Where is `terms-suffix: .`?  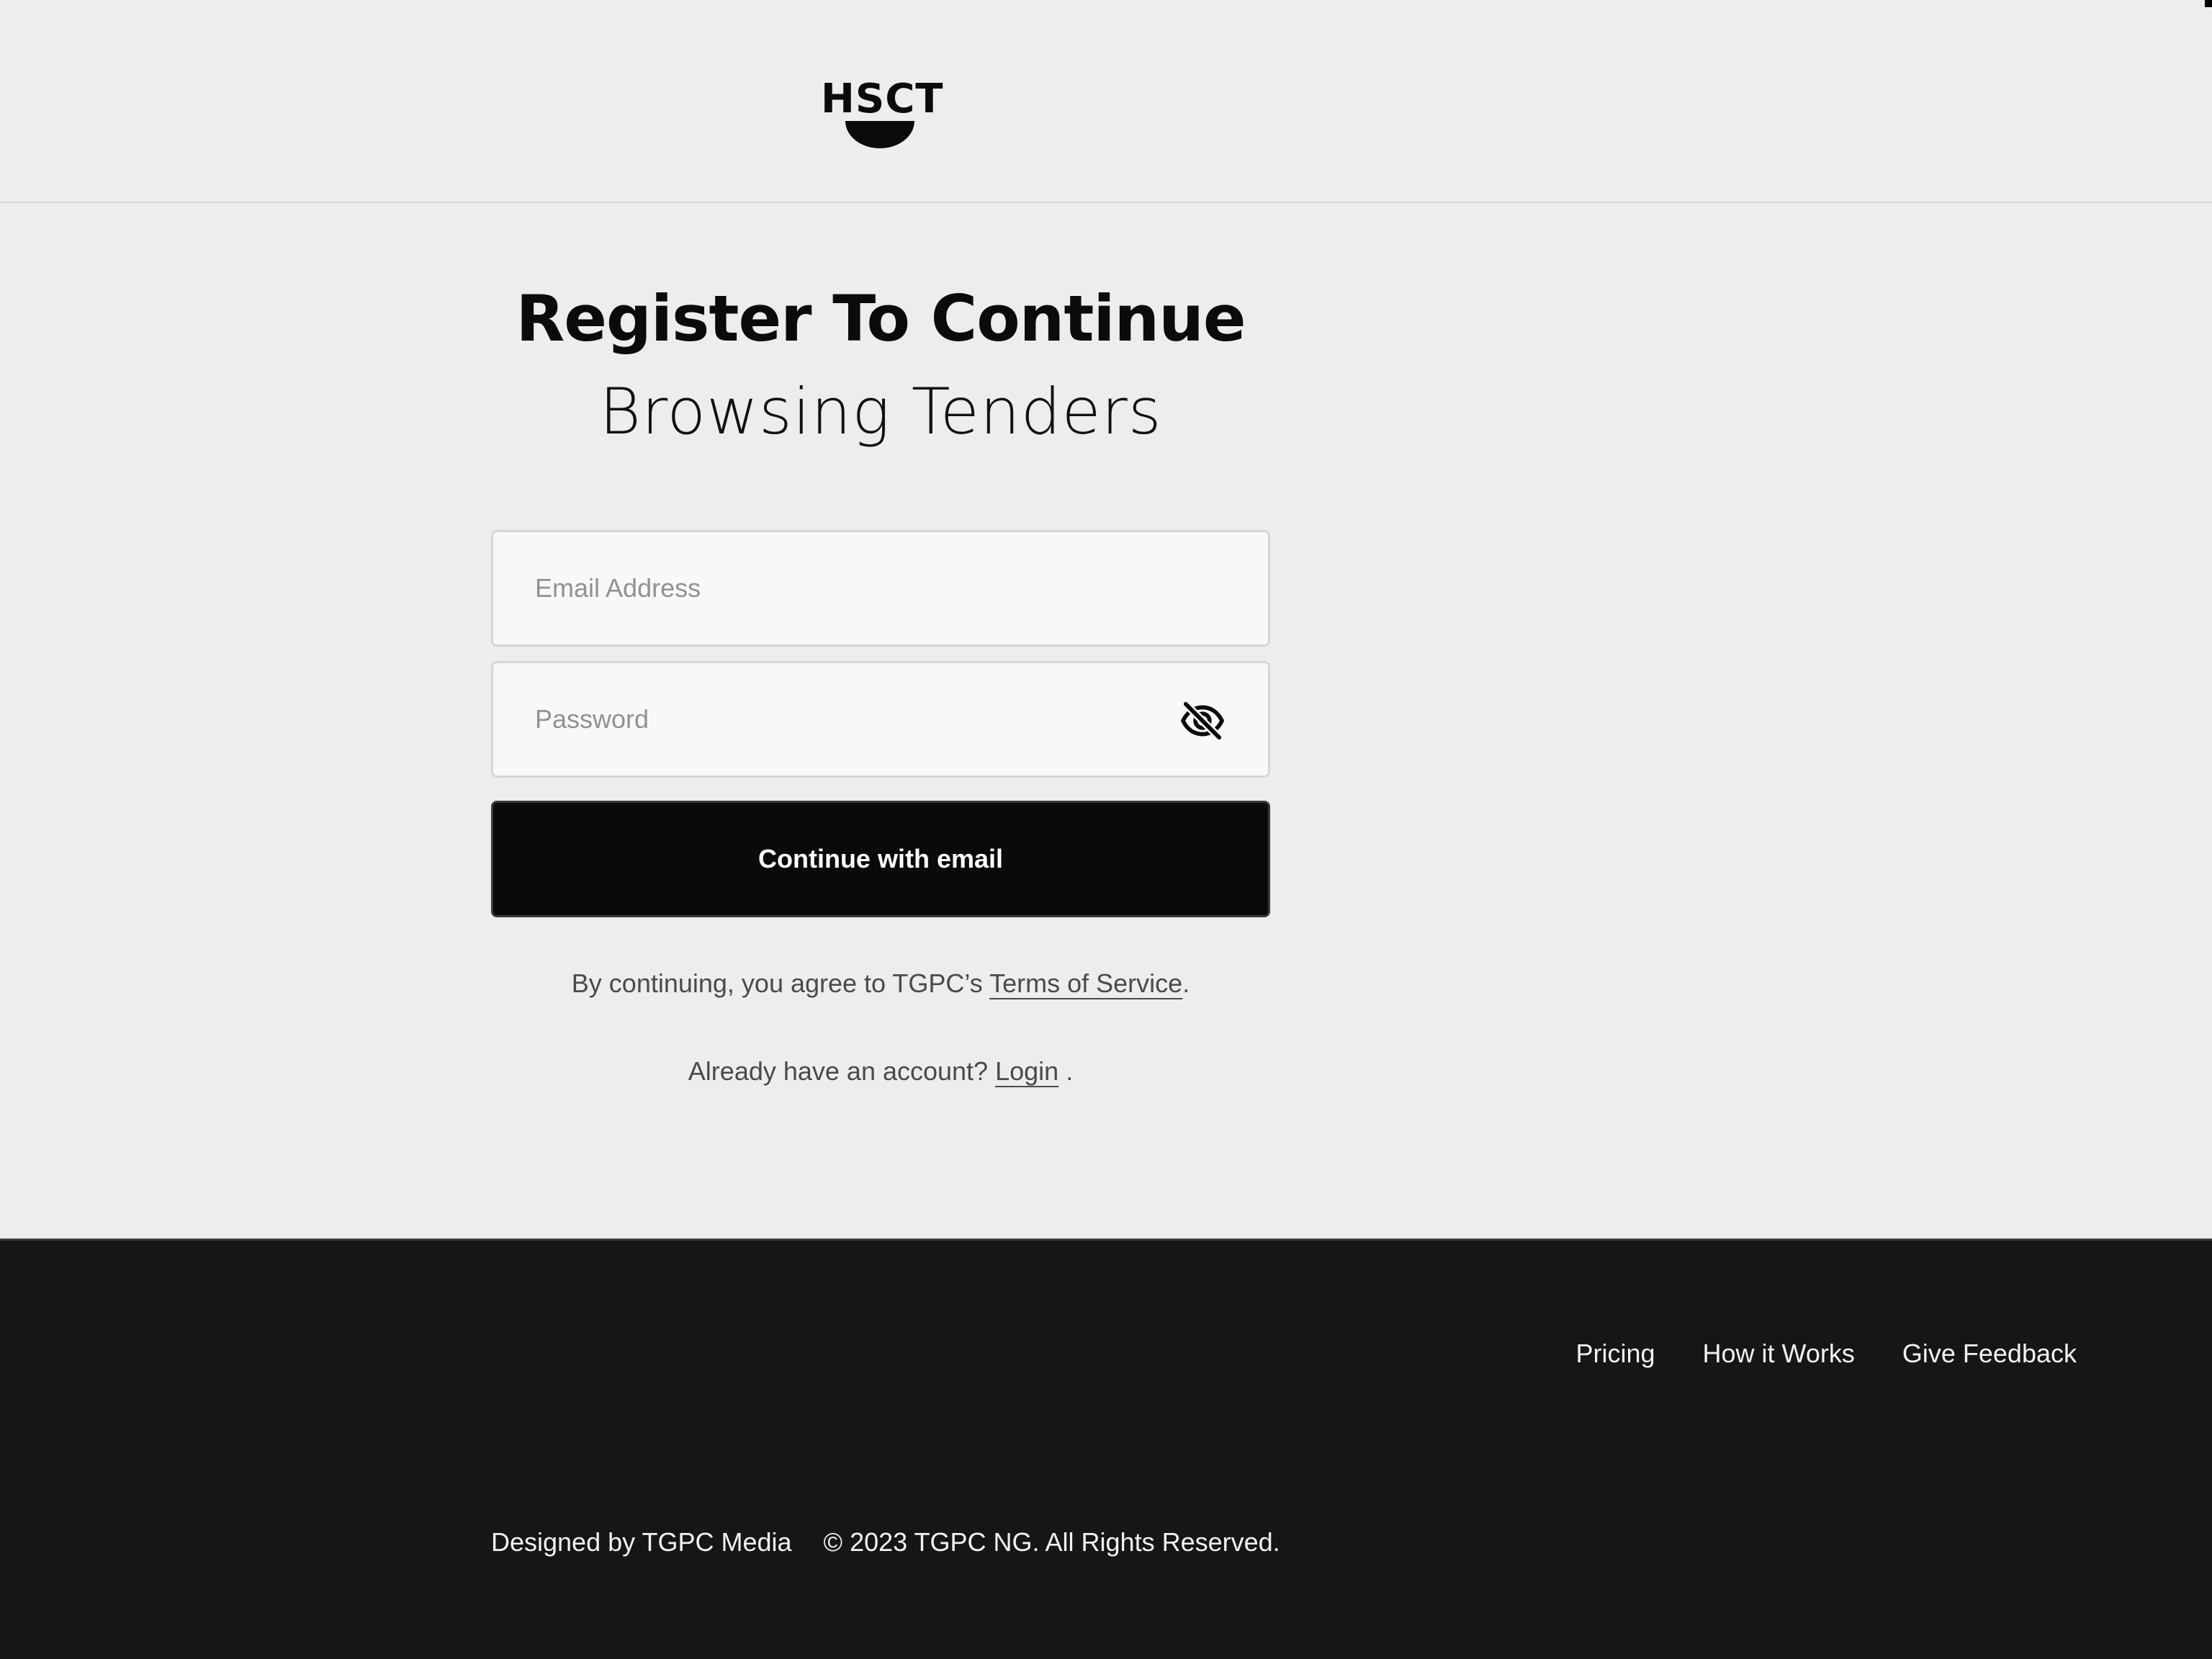
terms-suffix: . is located at coordinates (1186, 983).